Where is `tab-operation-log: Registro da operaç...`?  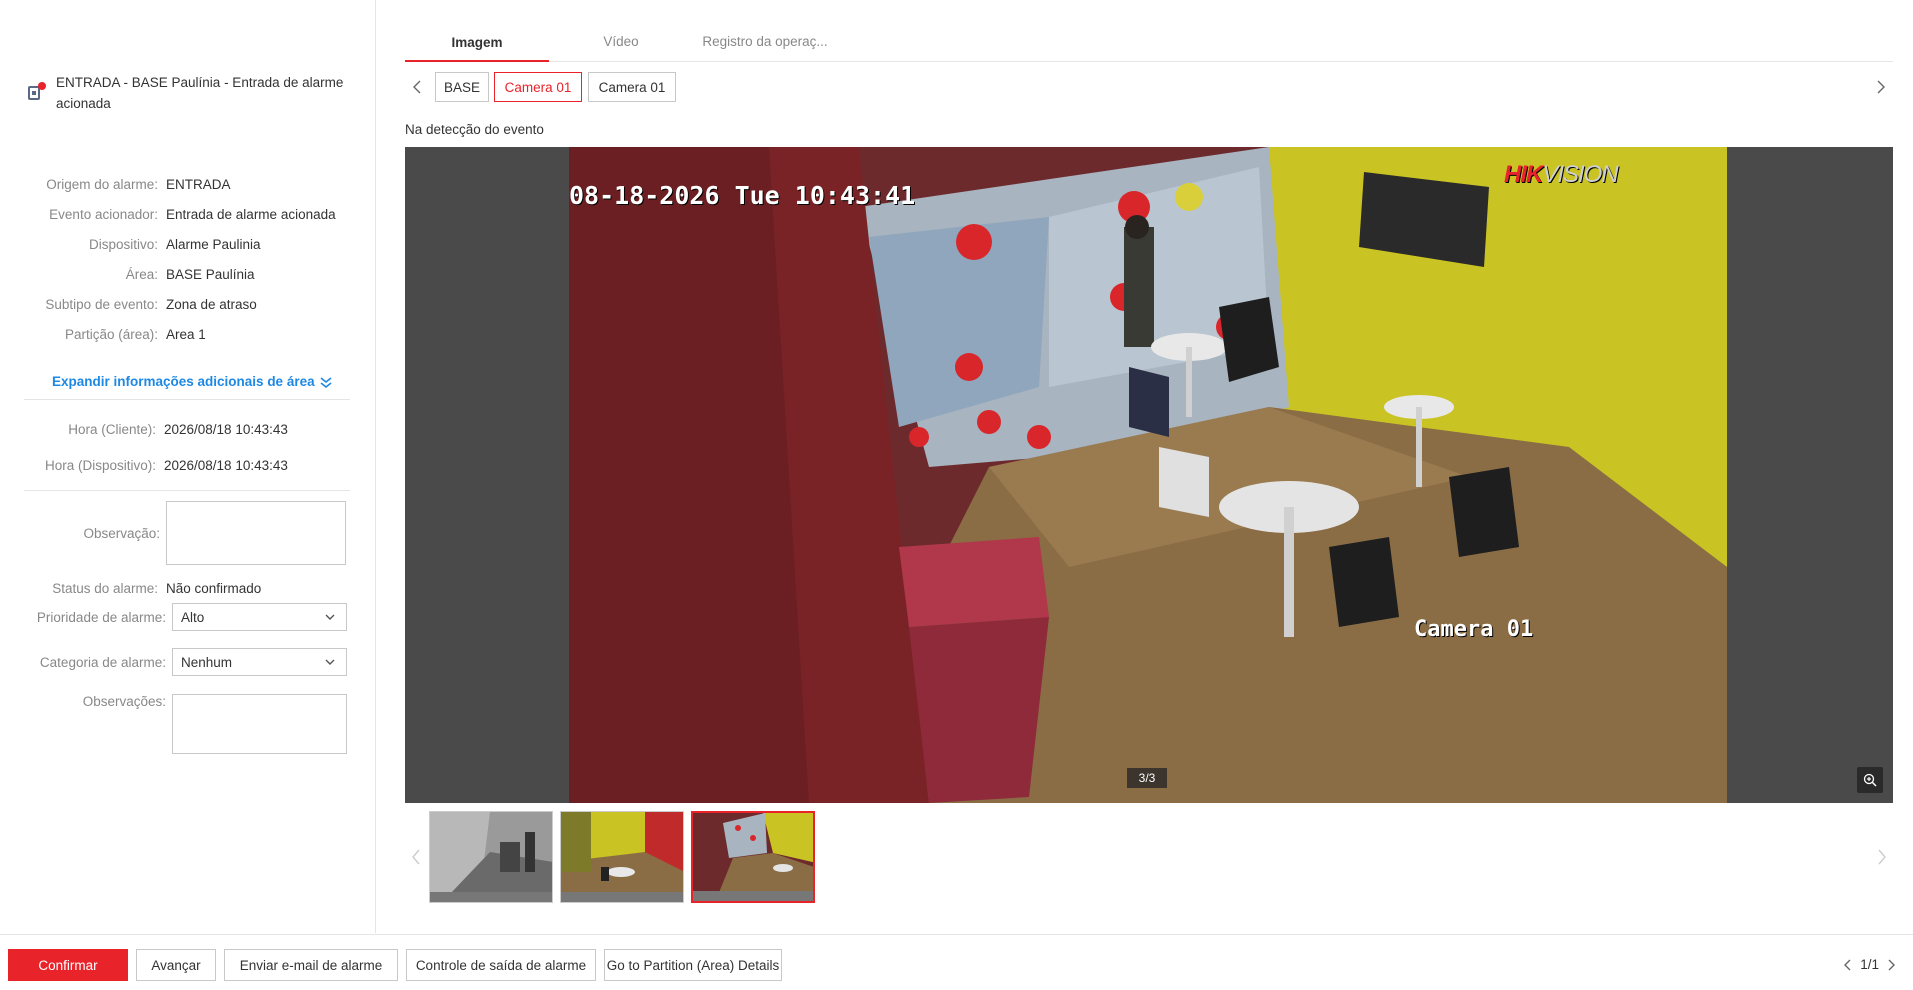
tab-operation-log: Registro da operaç... is located at coordinates (765, 44).